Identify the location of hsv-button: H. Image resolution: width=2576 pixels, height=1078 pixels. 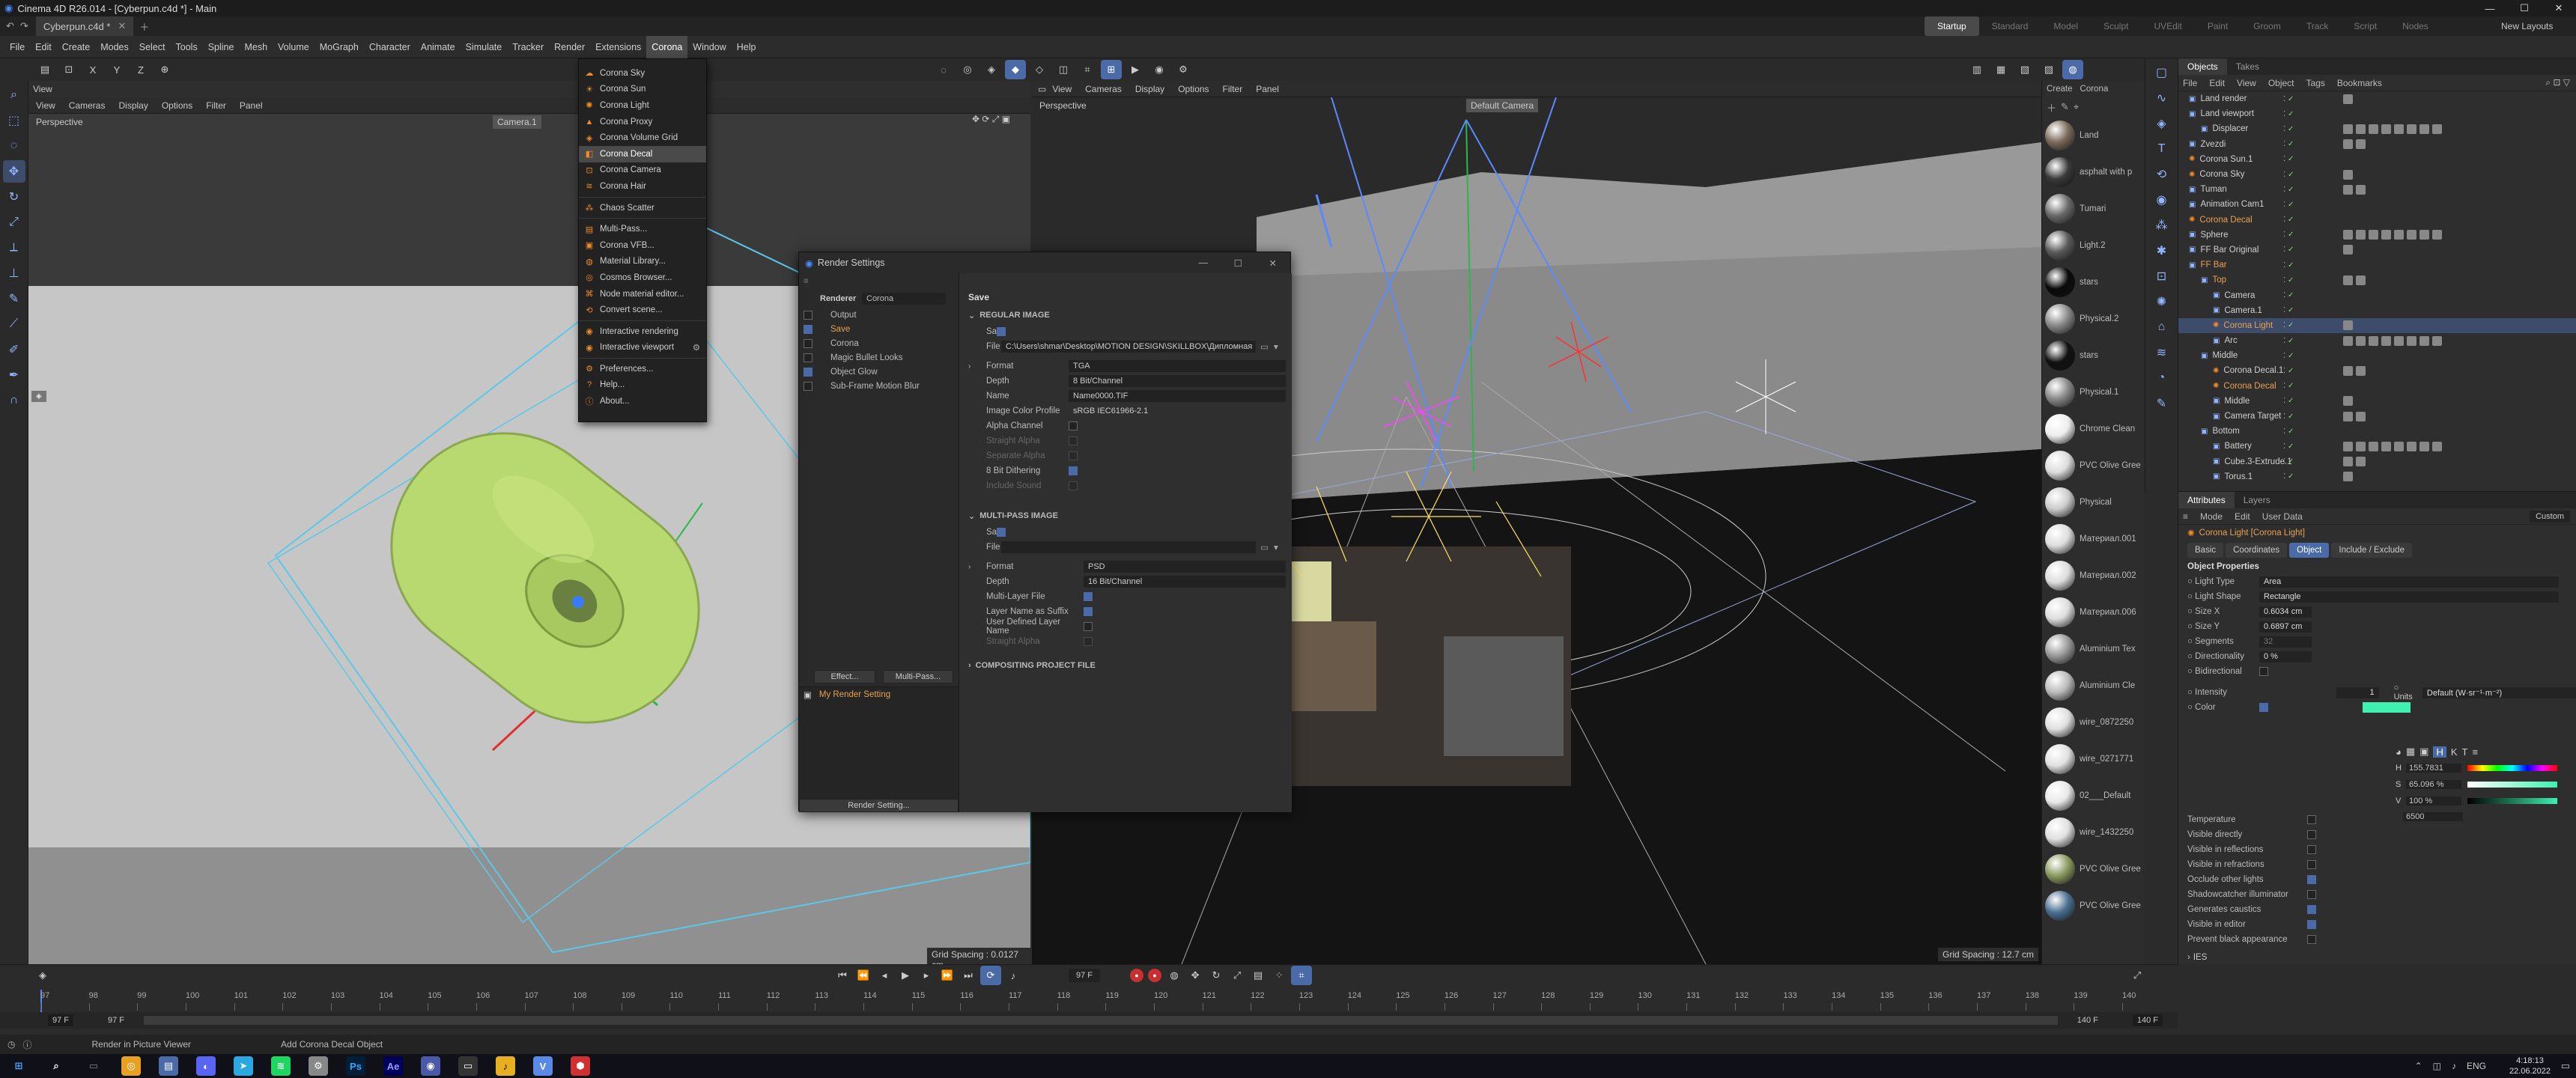
(2439, 752).